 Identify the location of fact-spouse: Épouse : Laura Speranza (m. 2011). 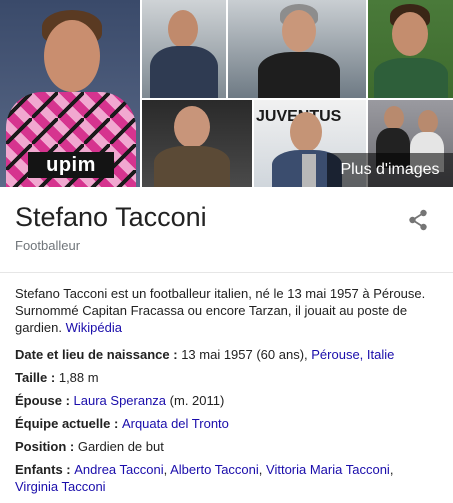
(120, 400).